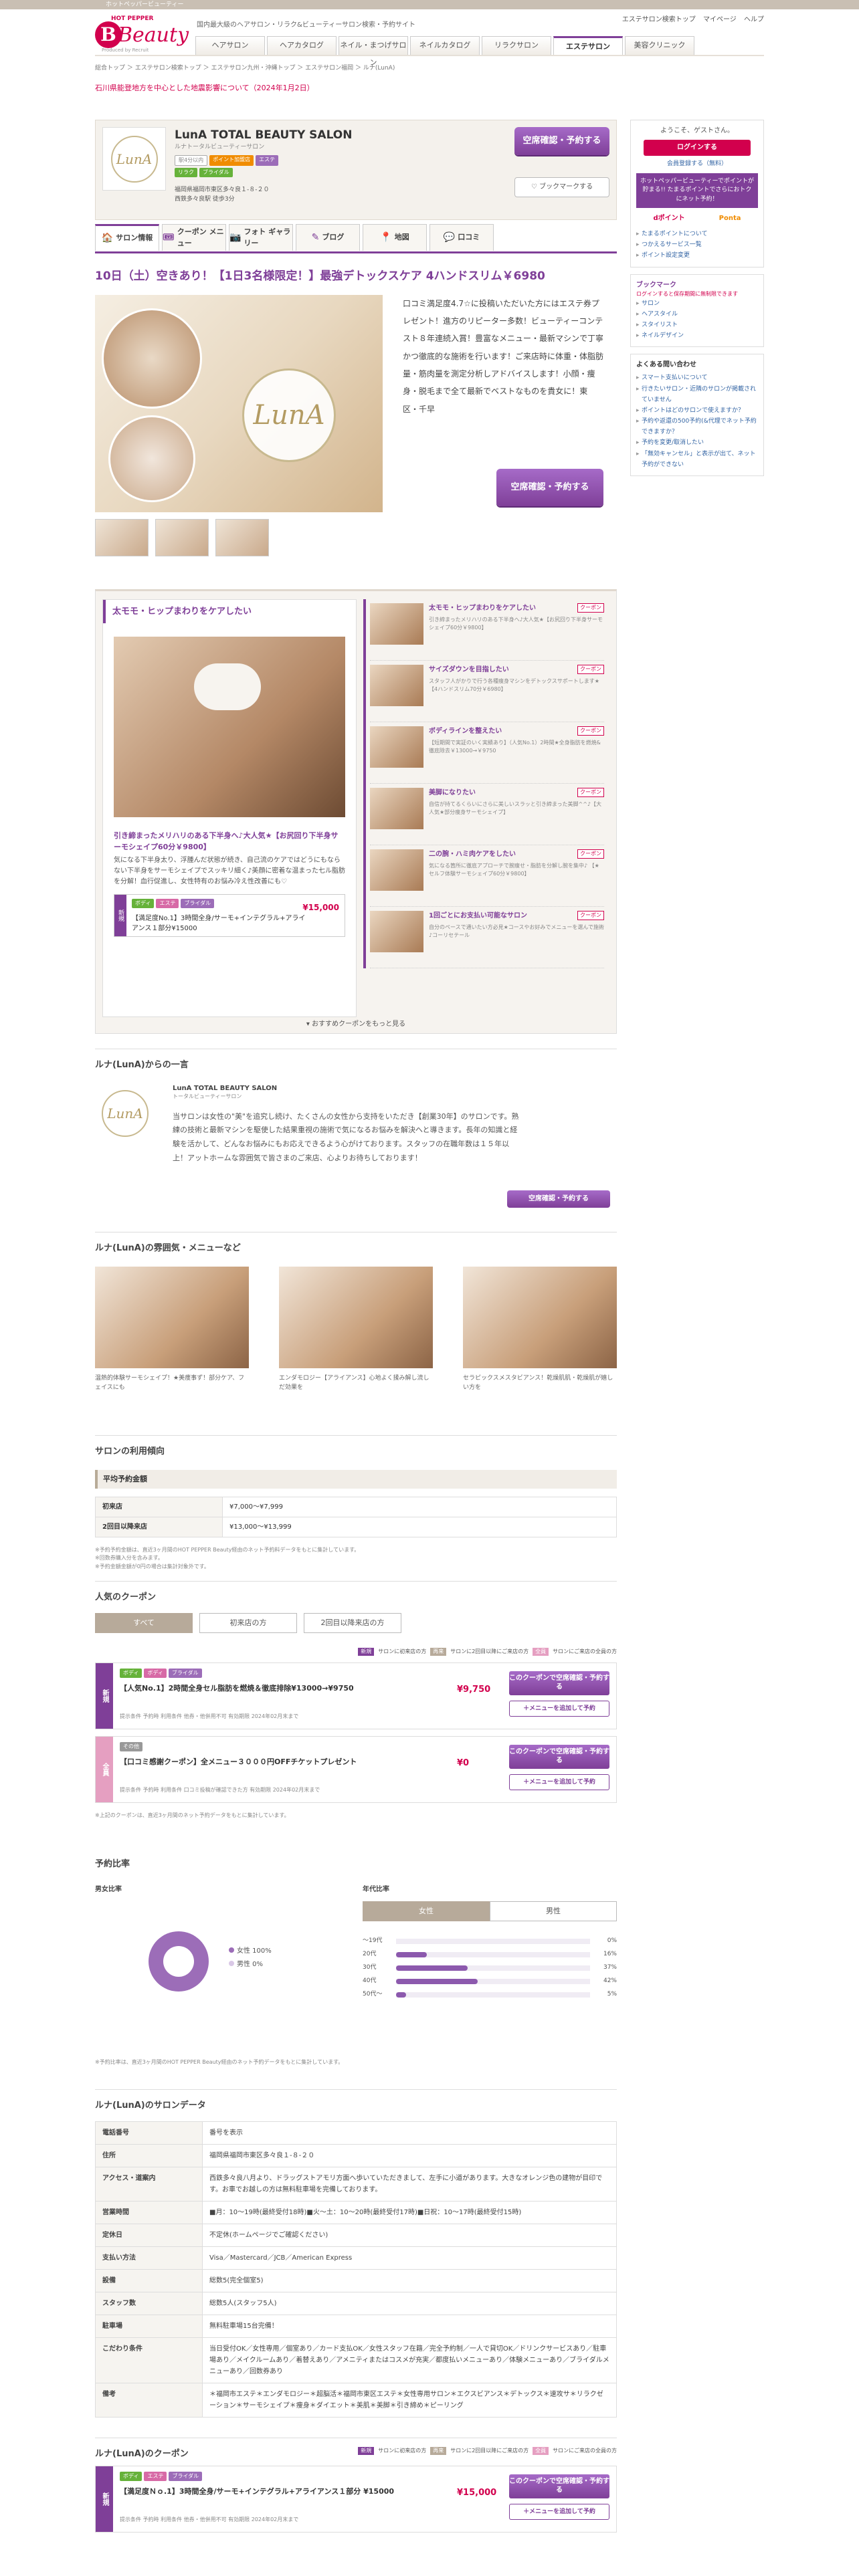 The width and height of the screenshot is (859, 2576). I want to click on category-badge: ブライダル, so click(186, 2476).